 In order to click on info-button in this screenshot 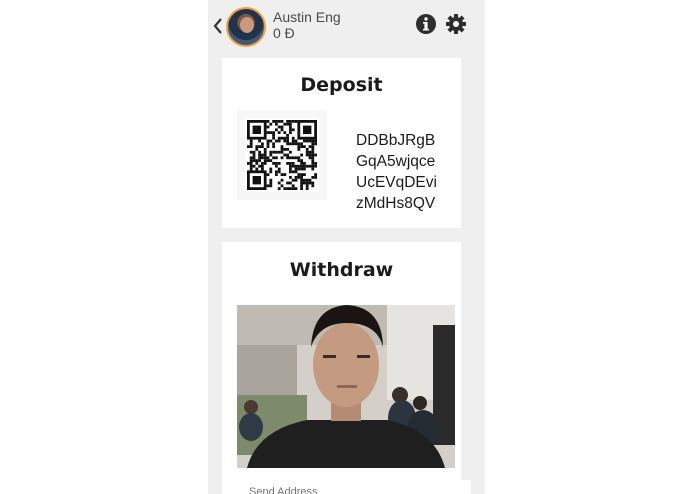, I will do `click(426, 24)`.